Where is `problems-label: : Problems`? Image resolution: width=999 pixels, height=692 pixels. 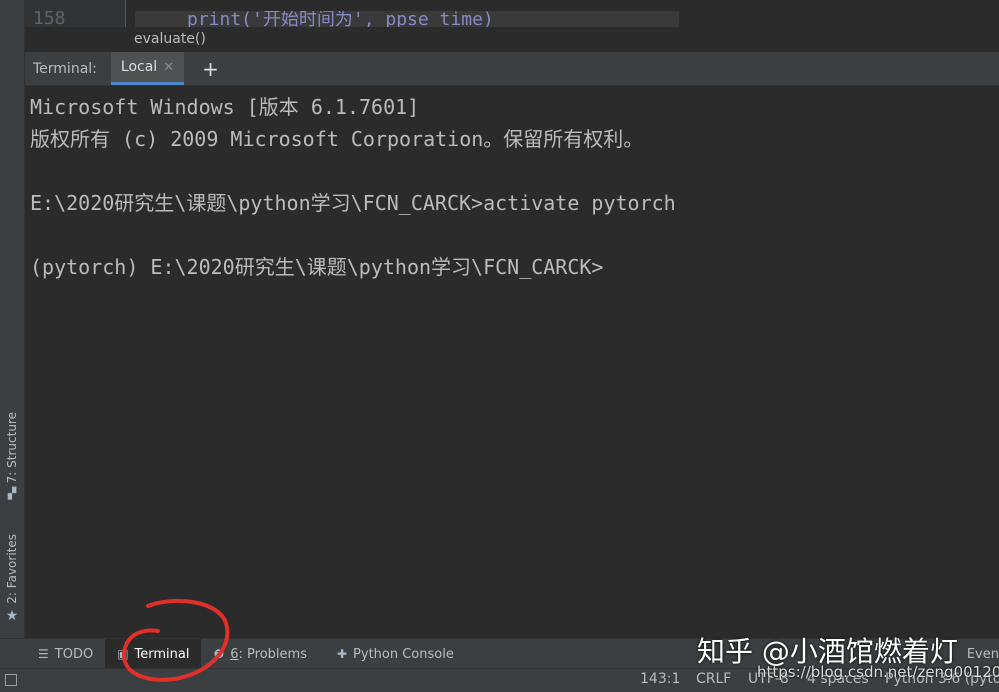
problems-label: : Problems is located at coordinates (272, 654).